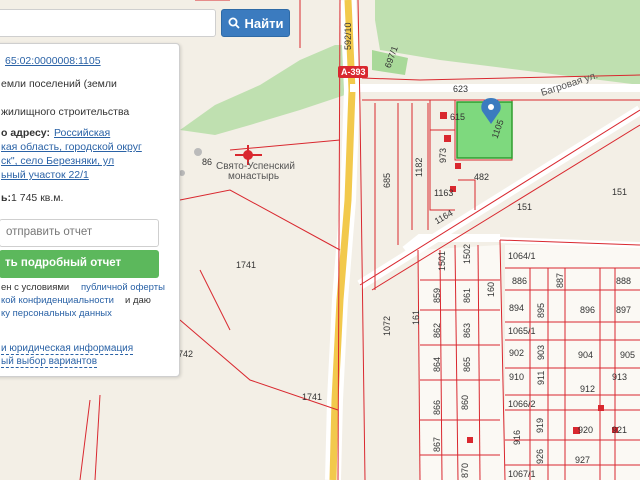  Describe the element at coordinates (522, 331) in the screenshot. I see `parcel-label: 1065/1` at that location.